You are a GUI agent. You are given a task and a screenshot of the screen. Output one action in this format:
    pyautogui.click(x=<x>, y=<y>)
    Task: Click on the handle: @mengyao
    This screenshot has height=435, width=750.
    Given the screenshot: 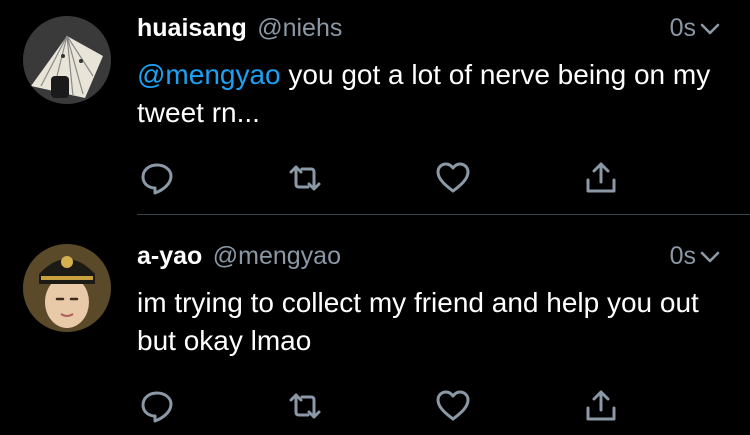 What is the action you would take?
    pyautogui.click(x=277, y=256)
    